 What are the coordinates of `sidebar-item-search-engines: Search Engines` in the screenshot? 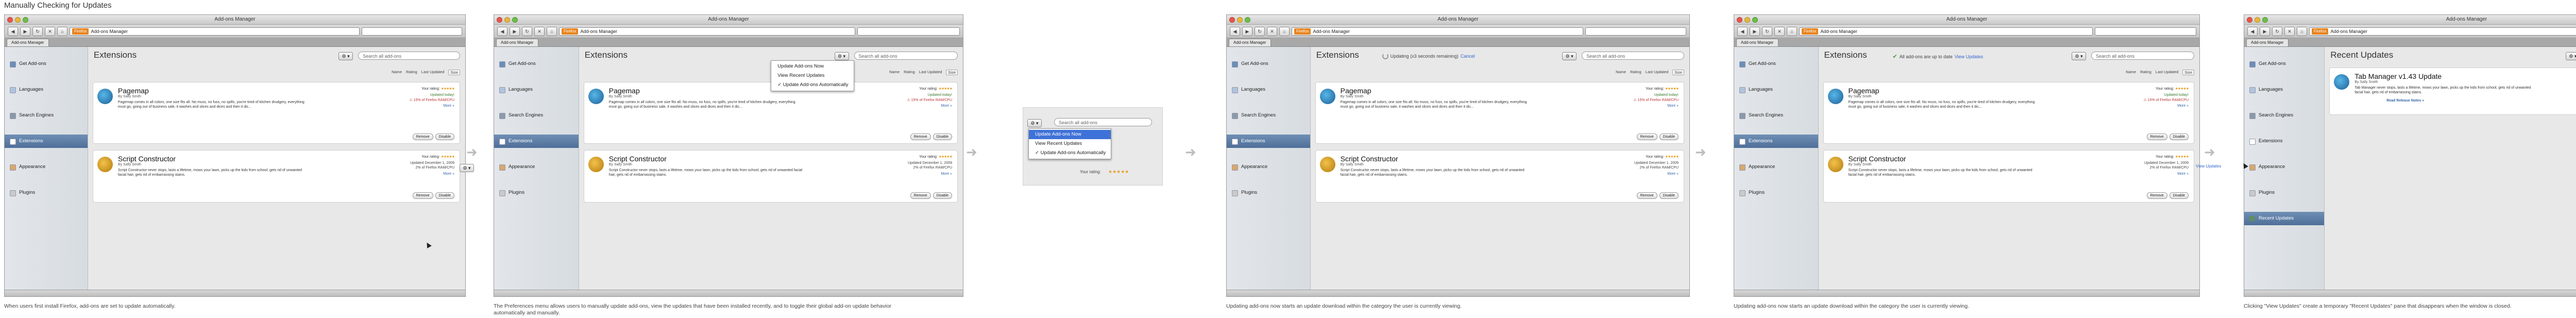 It's located at (2284, 115).